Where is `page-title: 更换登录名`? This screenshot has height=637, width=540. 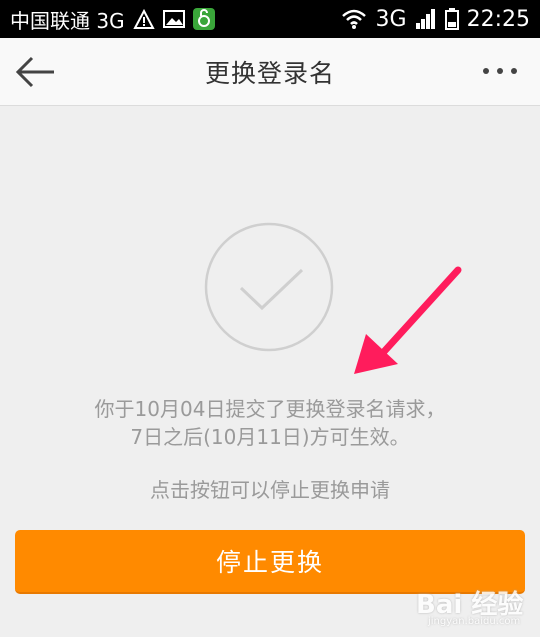
page-title: 更换登录名 is located at coordinates (269, 73).